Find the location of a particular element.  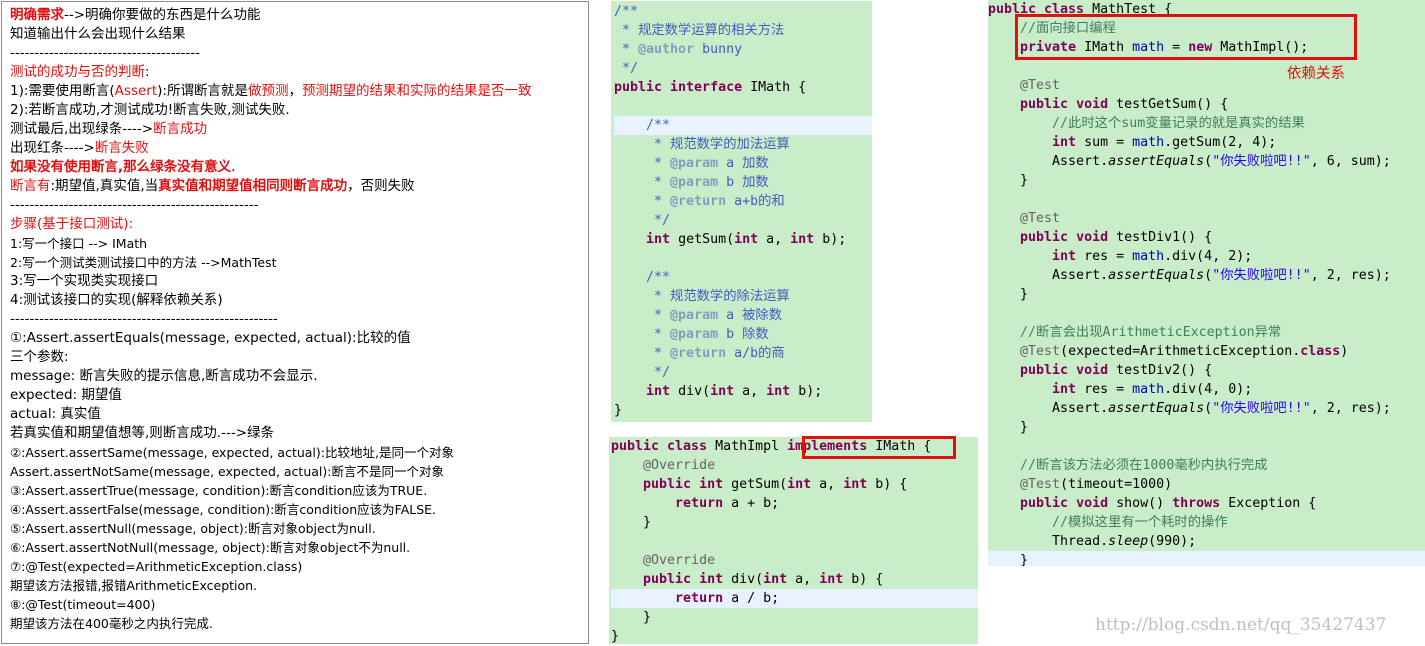

code-token: b 加数 is located at coordinates (743, 182).